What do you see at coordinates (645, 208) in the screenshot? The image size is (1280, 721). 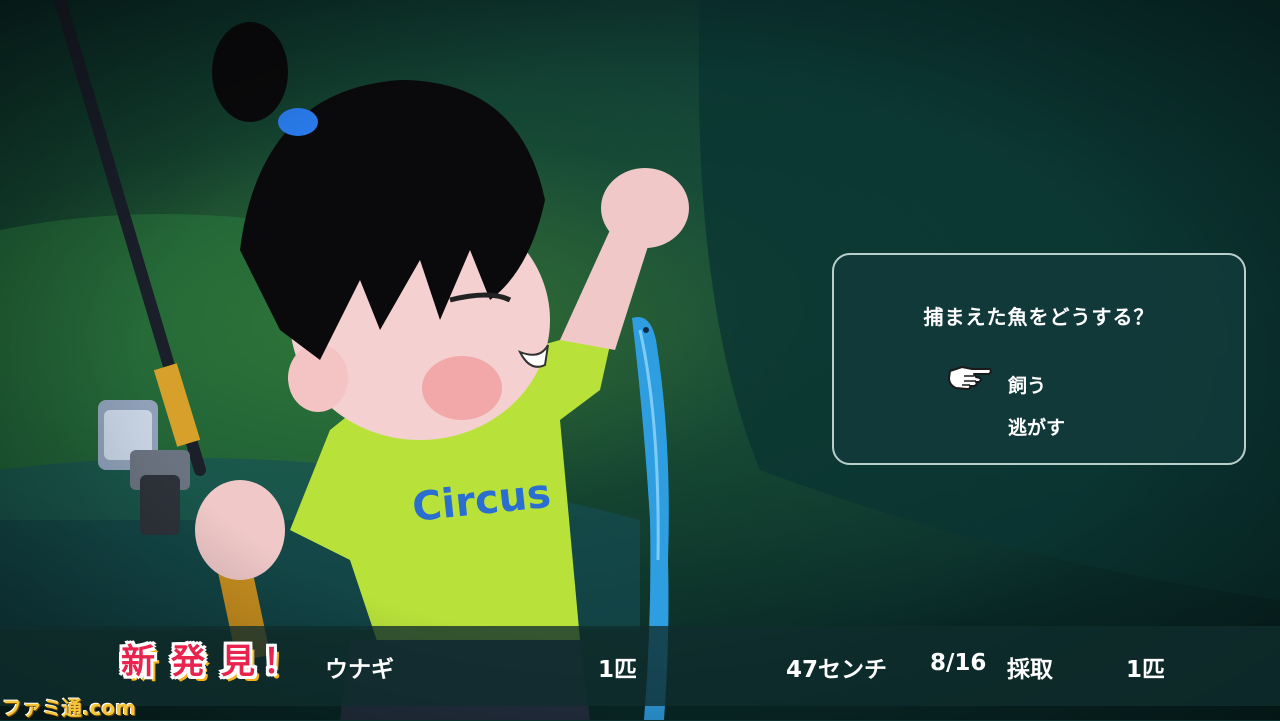 I see `raised-fist` at bounding box center [645, 208].